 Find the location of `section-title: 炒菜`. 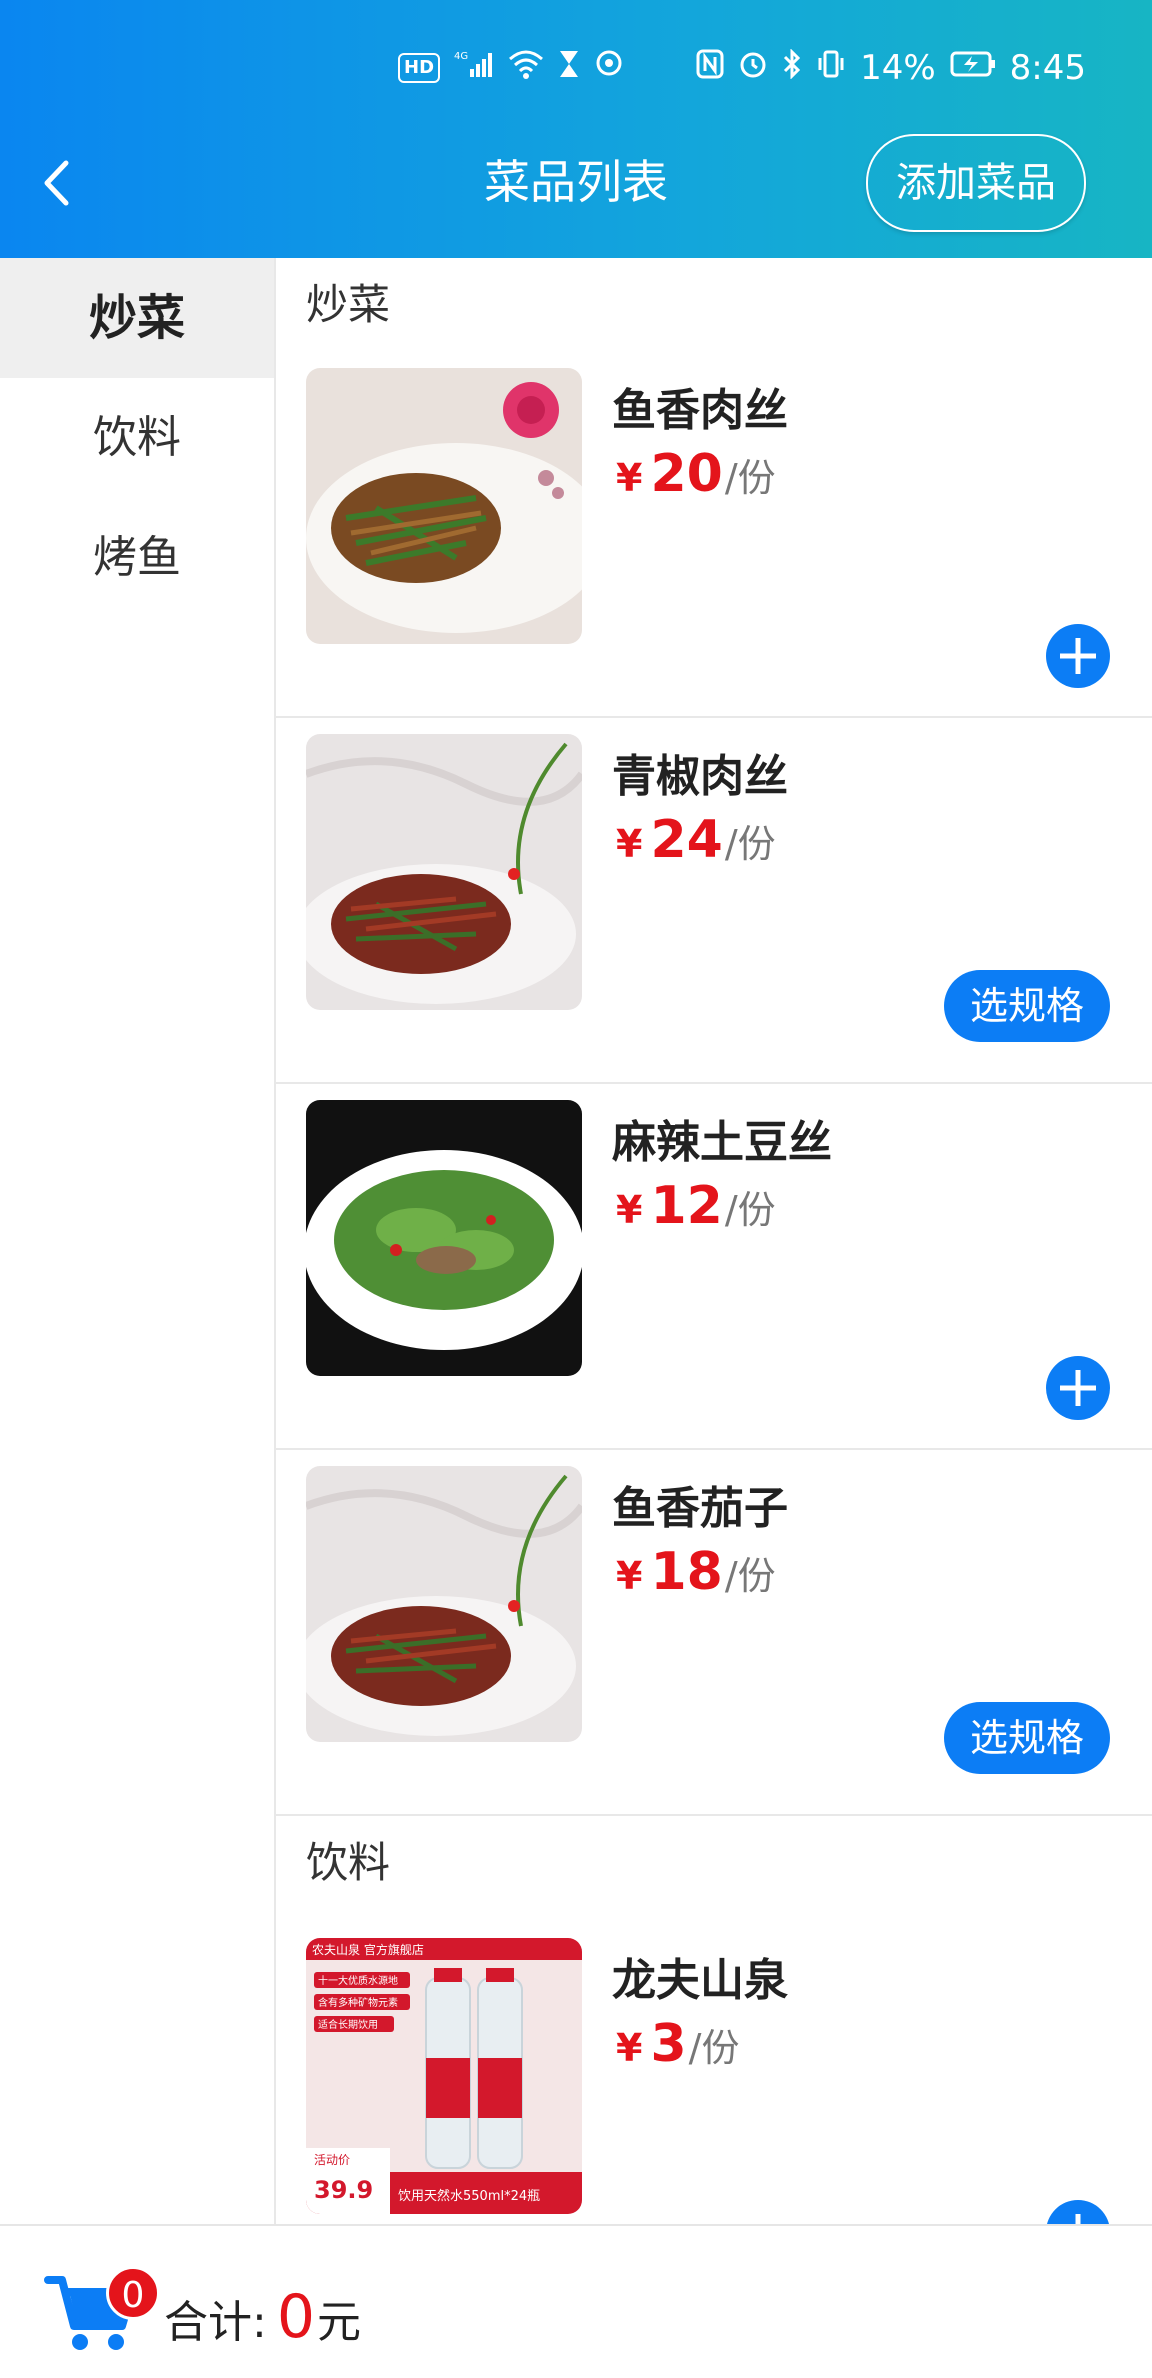

section-title: 炒菜 is located at coordinates (348, 304).